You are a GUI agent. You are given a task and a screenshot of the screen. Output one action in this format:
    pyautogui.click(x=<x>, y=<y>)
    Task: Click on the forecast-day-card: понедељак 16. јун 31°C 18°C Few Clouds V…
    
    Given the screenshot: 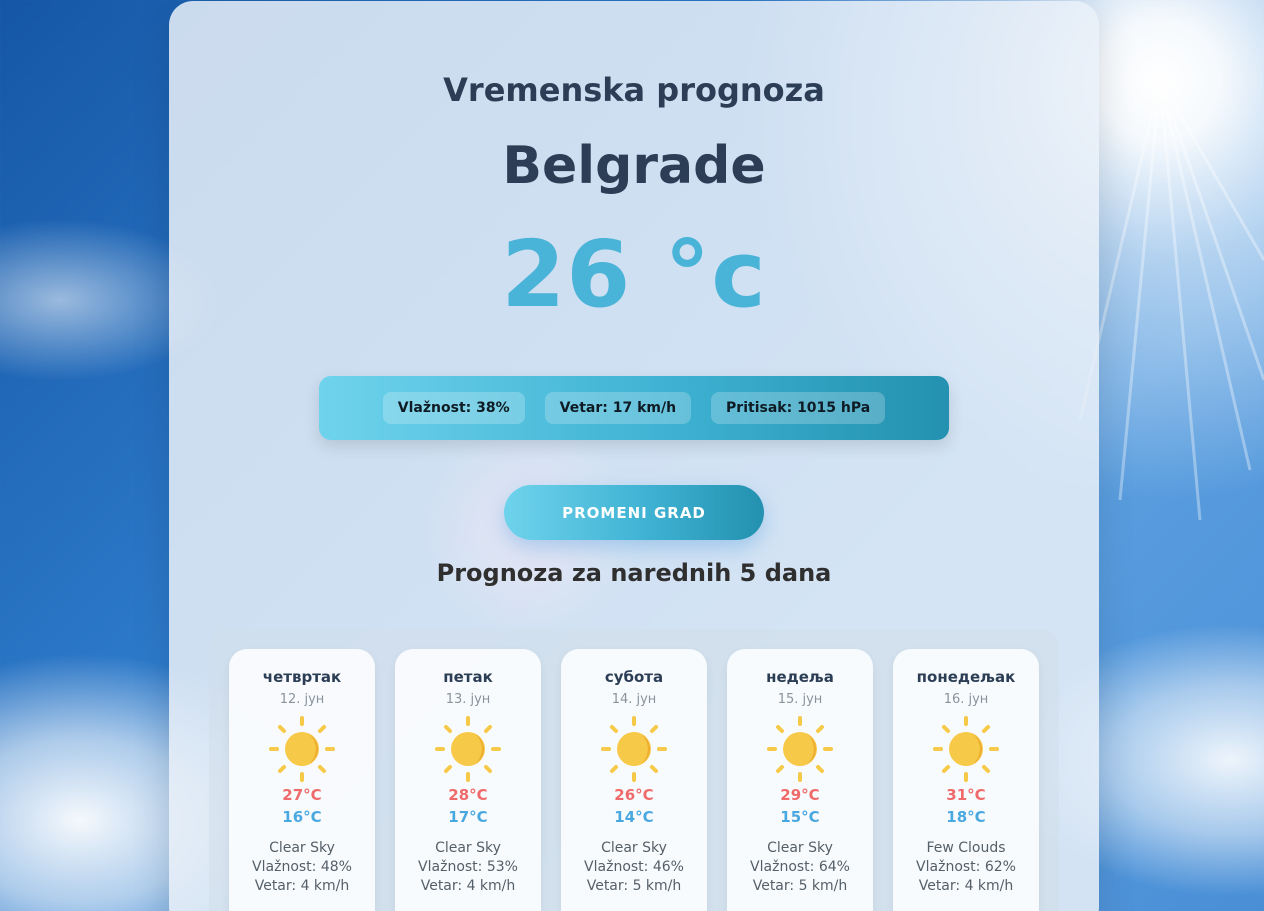 What is the action you would take?
    pyautogui.click(x=966, y=780)
    